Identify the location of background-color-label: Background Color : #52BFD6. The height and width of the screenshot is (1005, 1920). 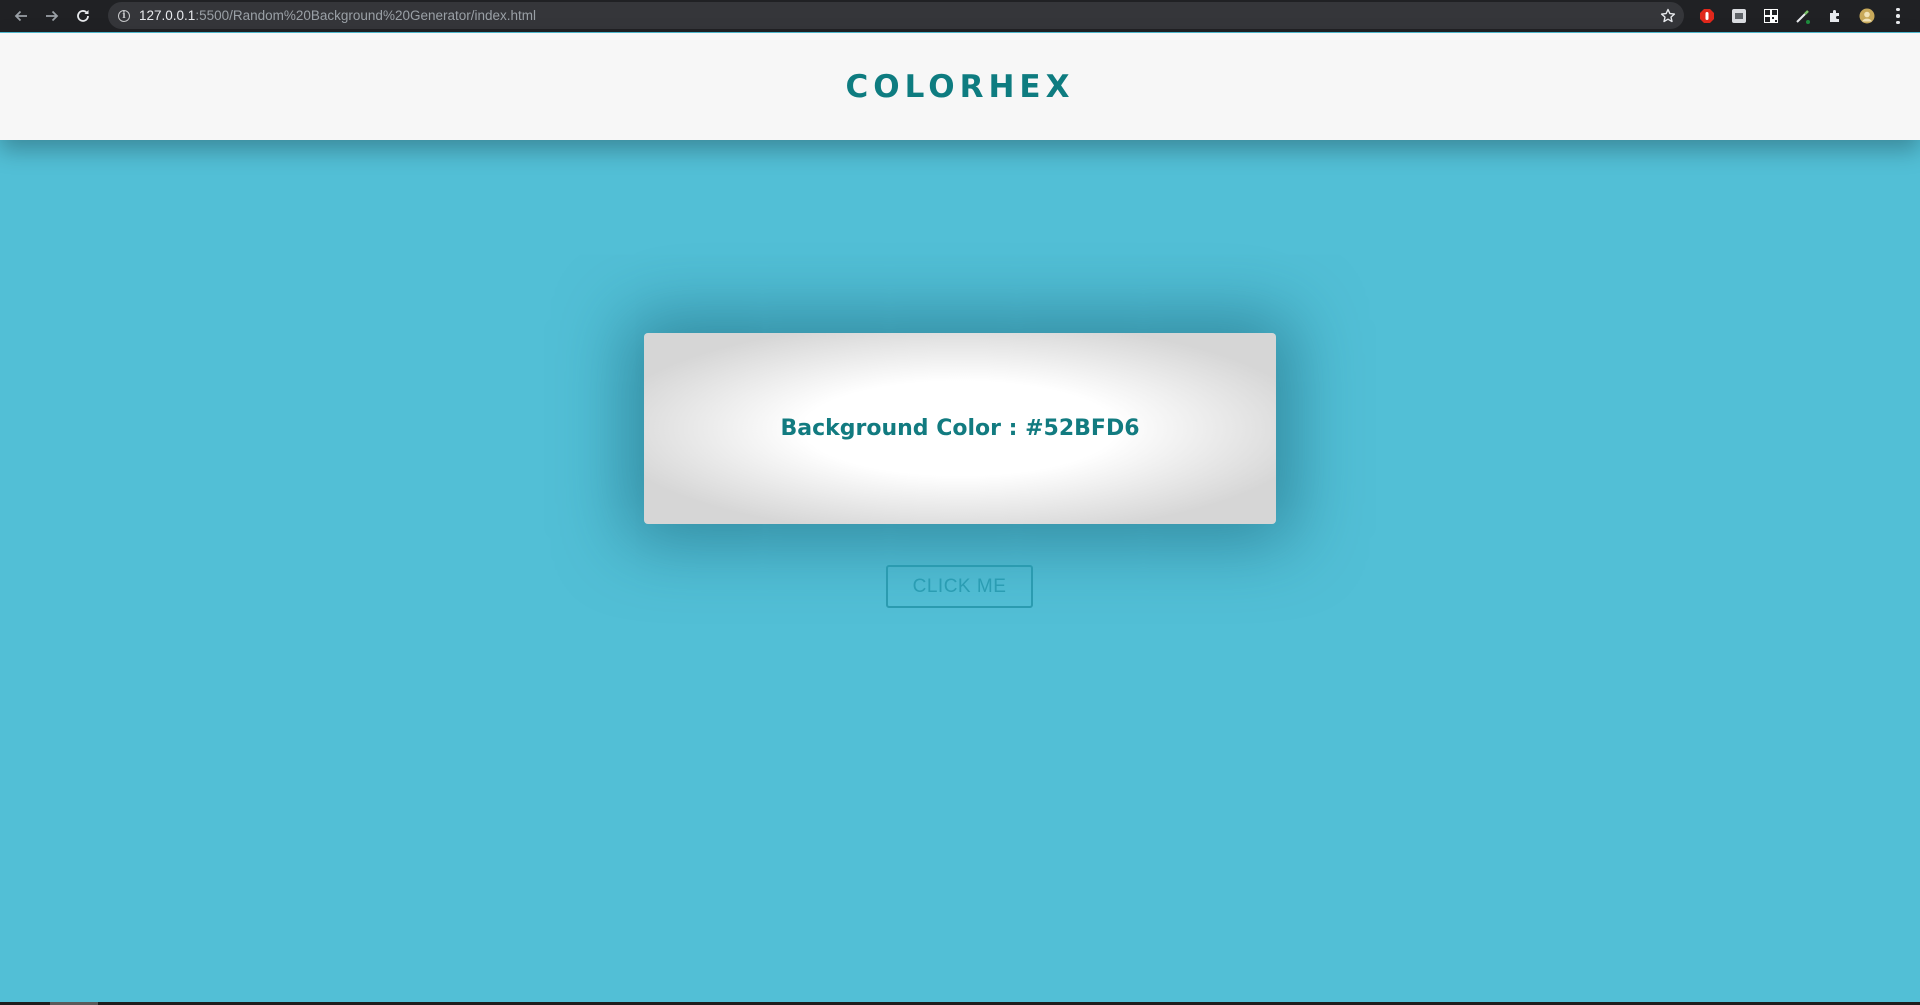
(960, 428).